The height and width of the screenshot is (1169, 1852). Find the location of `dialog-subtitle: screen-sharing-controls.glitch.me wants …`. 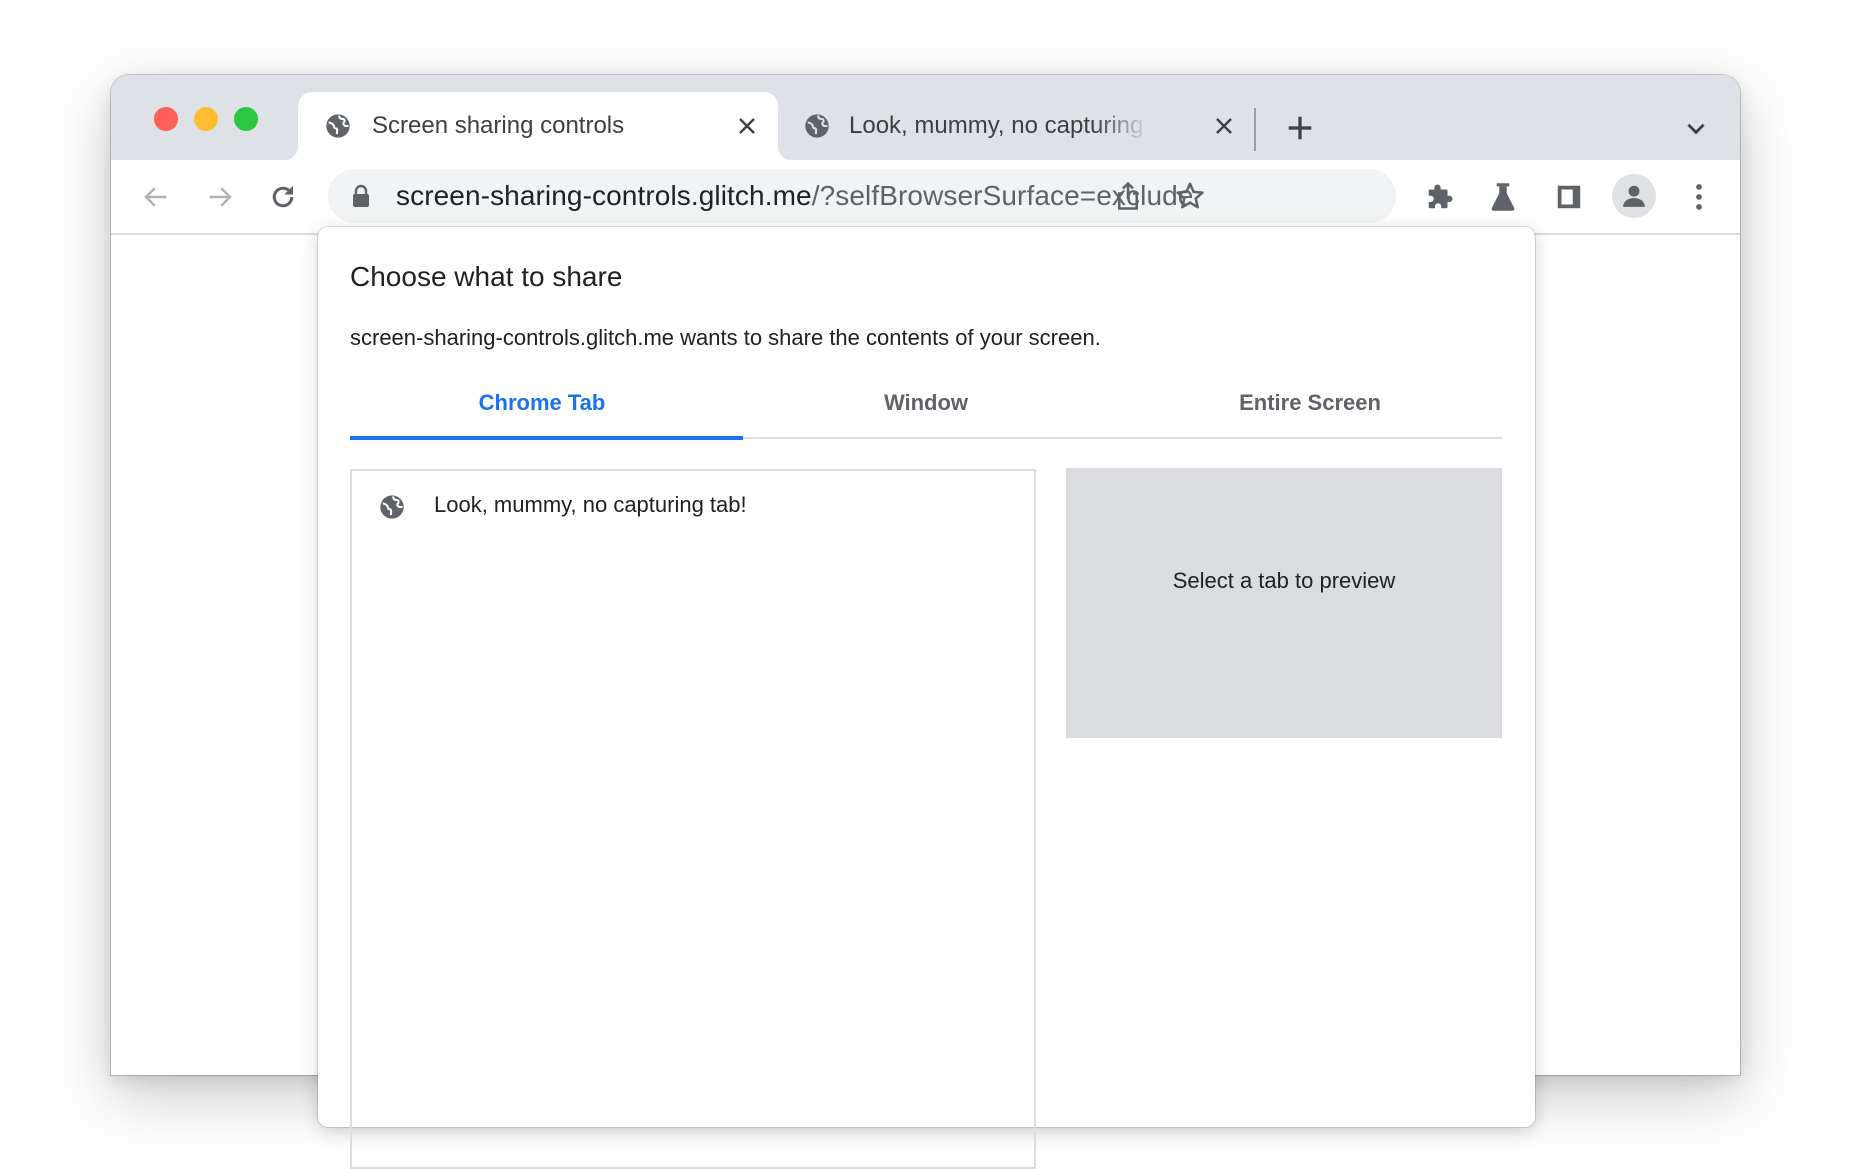

dialog-subtitle: screen-sharing-controls.glitch.me wants … is located at coordinates (725, 337).